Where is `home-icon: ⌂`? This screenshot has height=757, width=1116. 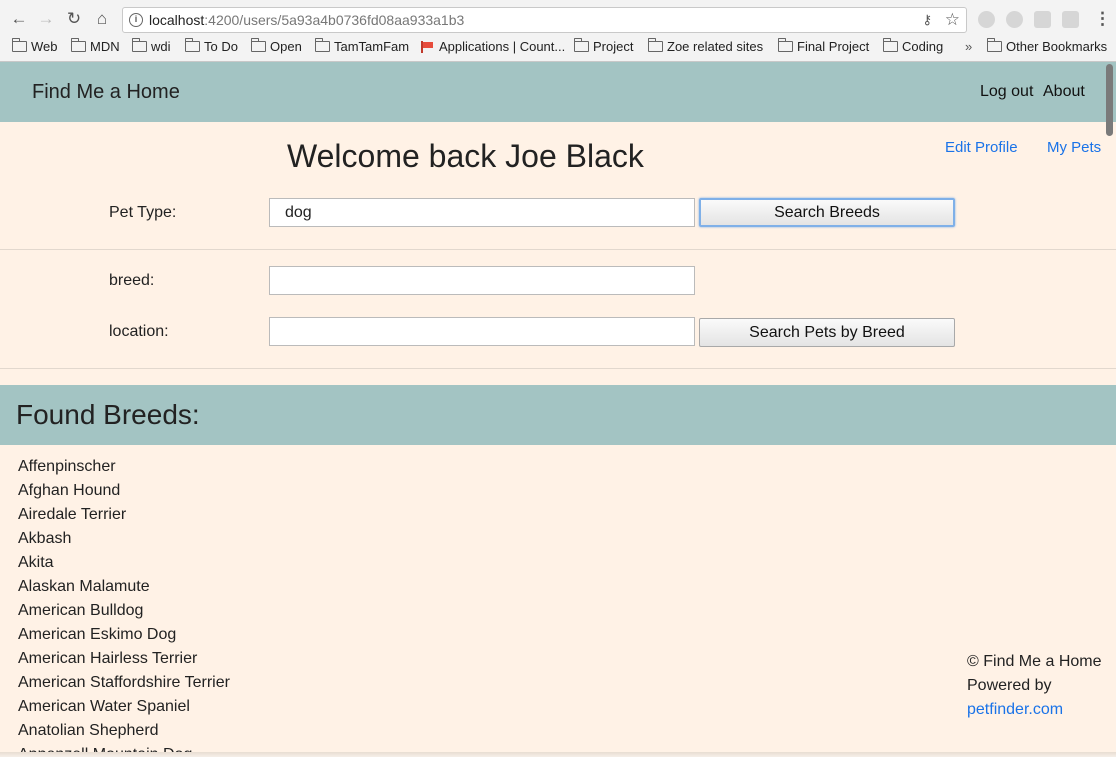
home-icon: ⌂ is located at coordinates (102, 19).